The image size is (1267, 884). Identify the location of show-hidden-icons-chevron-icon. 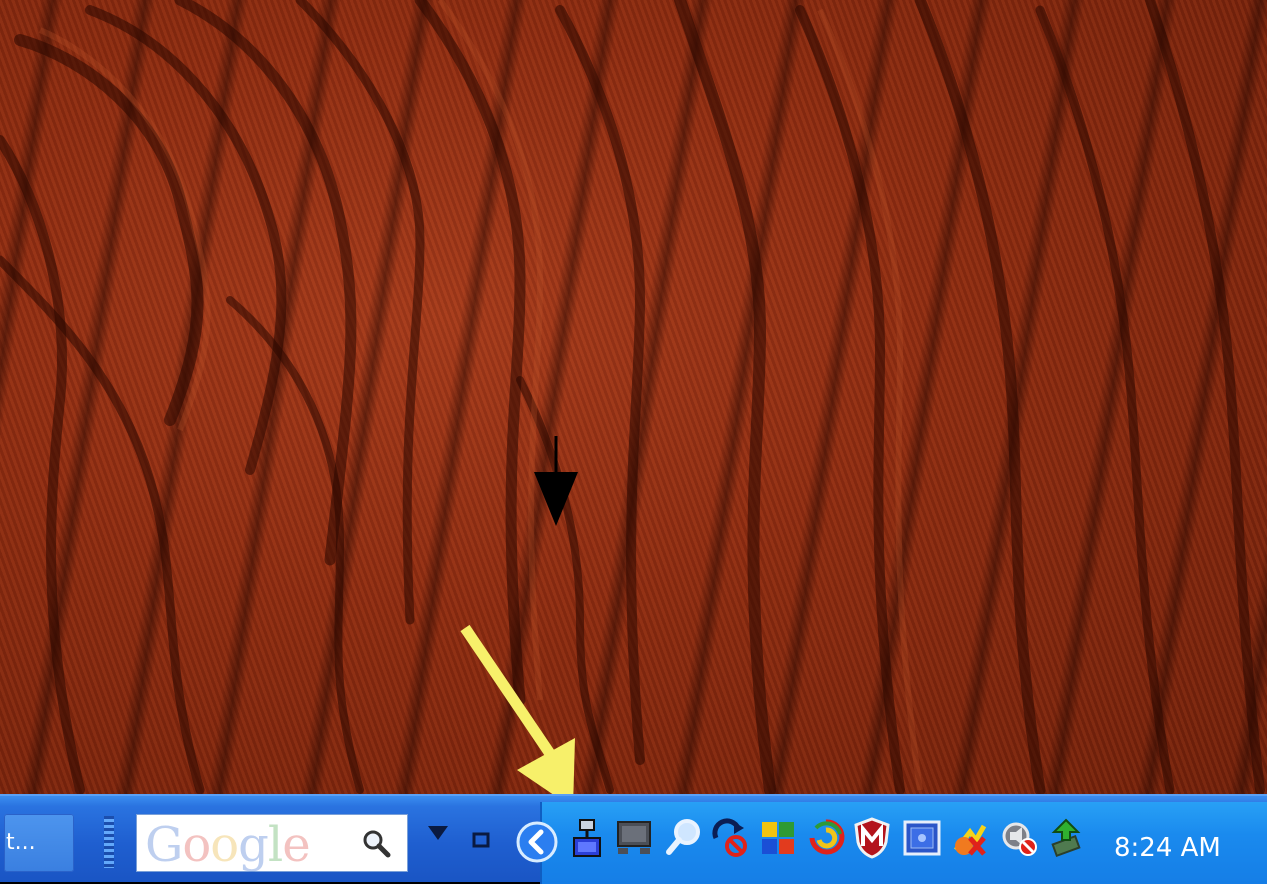
(537, 842).